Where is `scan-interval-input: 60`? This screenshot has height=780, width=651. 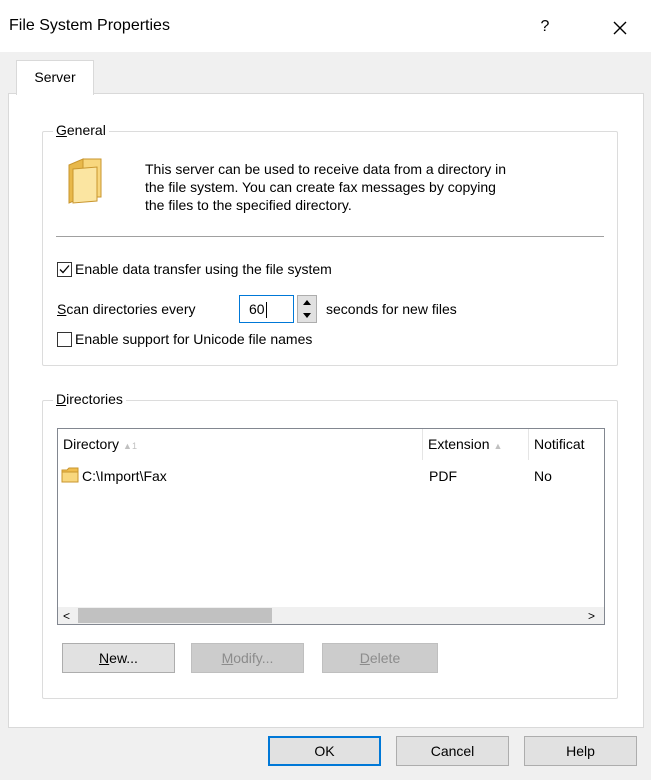 scan-interval-input: 60 is located at coordinates (266, 309).